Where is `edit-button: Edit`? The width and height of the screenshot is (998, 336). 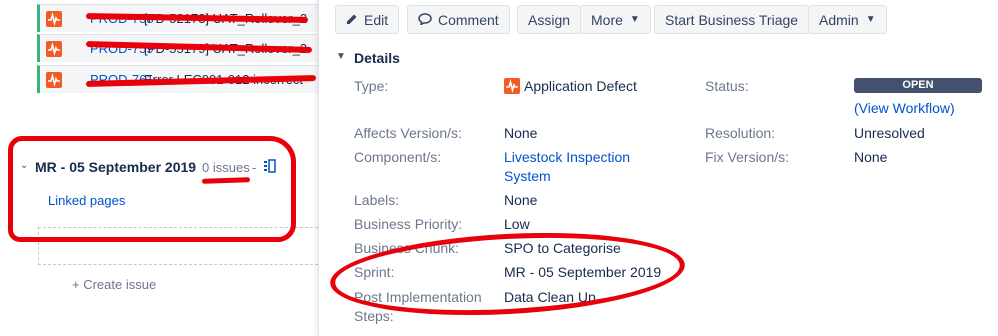
edit-button: Edit is located at coordinates (367, 19).